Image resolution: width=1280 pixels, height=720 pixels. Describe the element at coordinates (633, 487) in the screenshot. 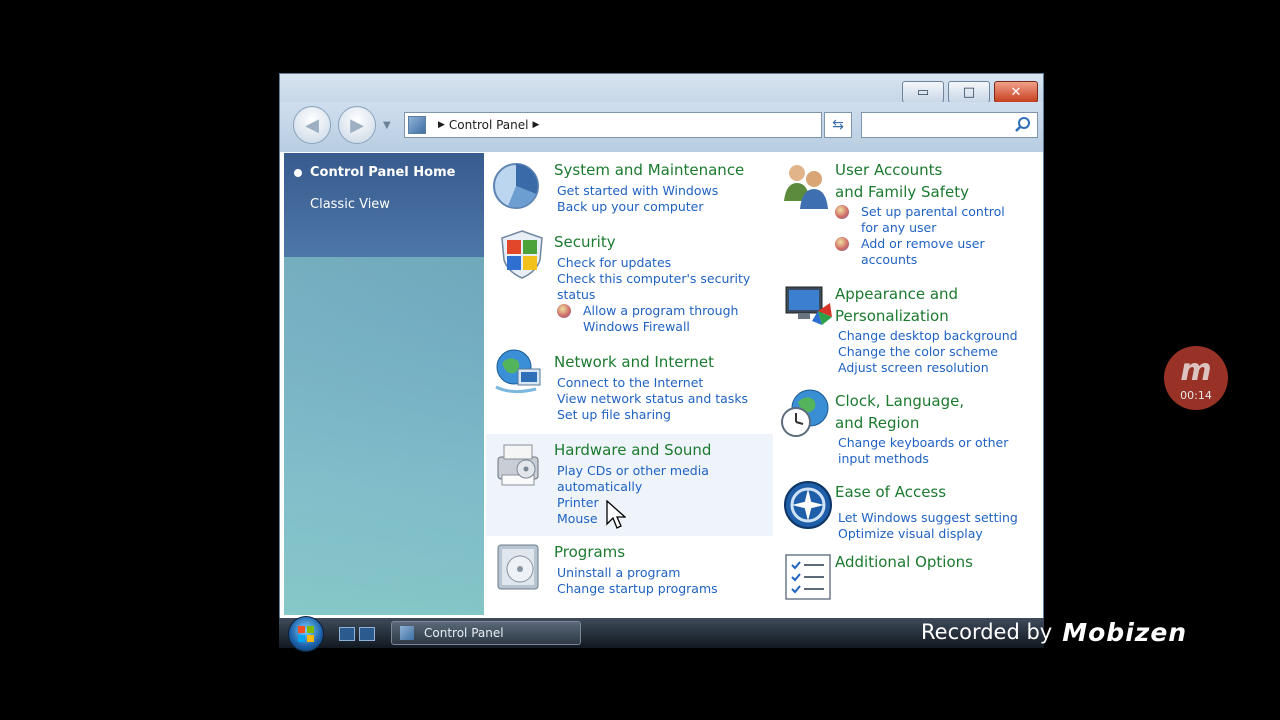

I see `link-play-cds-2: automatically` at that location.